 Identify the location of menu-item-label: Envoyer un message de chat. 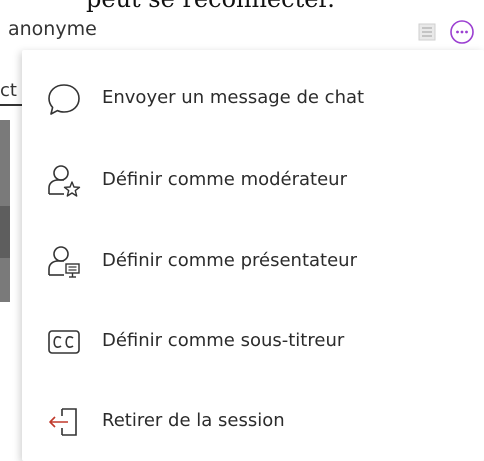
(233, 97).